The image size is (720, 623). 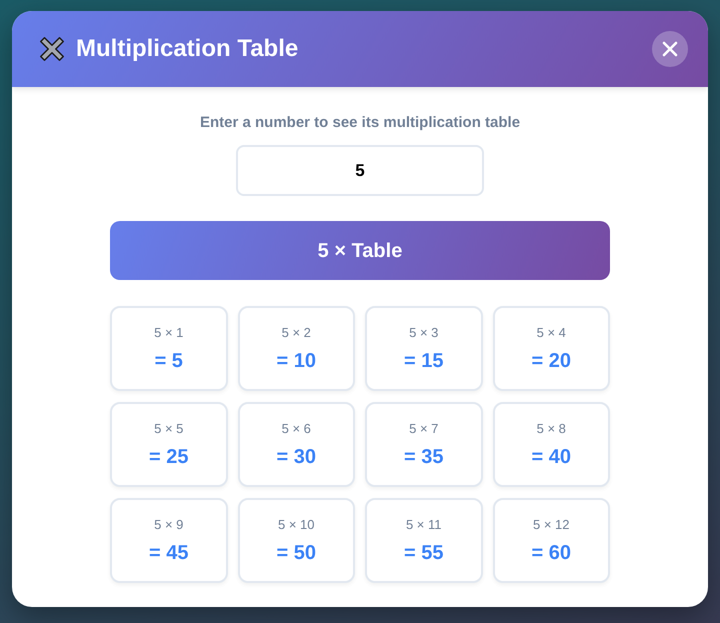 I want to click on product-value: = 45, so click(x=168, y=552).